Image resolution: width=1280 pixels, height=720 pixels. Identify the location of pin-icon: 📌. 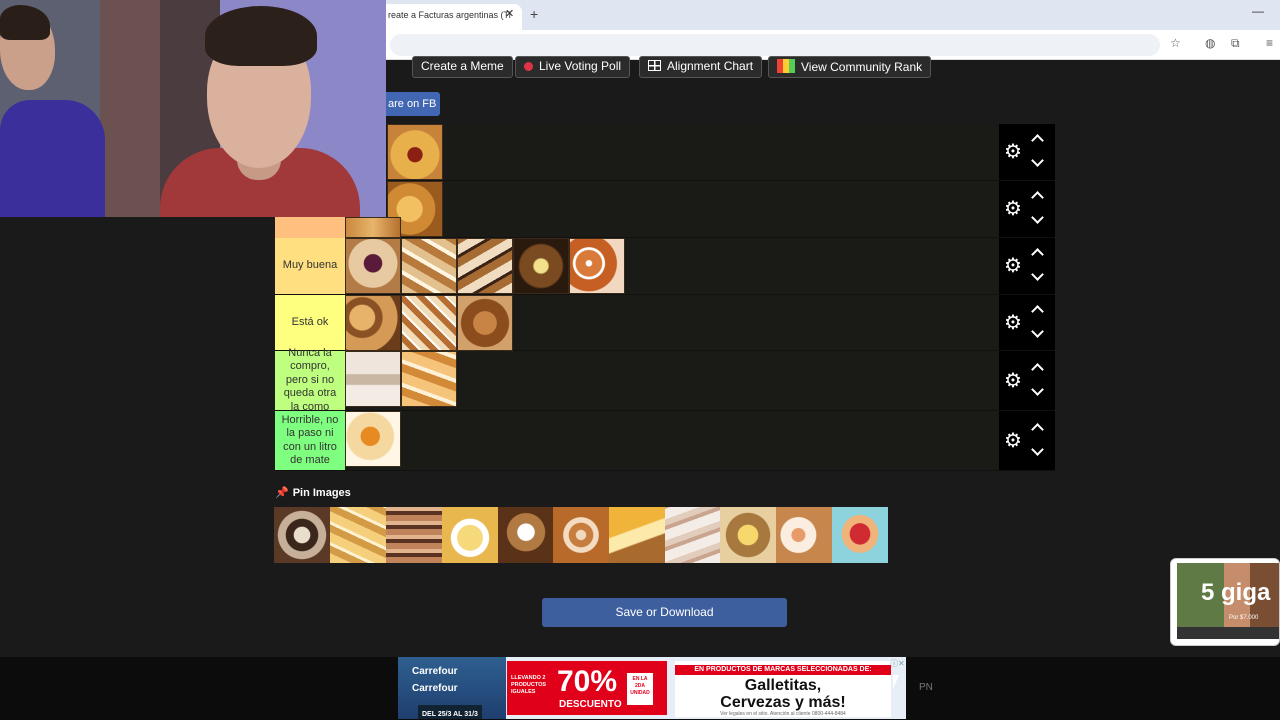
(282, 493).